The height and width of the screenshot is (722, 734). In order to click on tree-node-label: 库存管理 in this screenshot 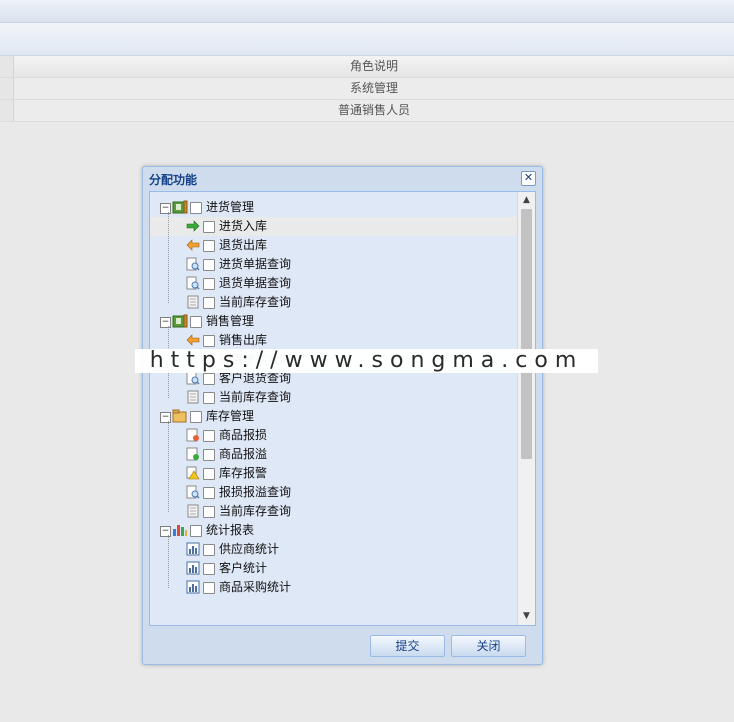, I will do `click(230, 416)`.